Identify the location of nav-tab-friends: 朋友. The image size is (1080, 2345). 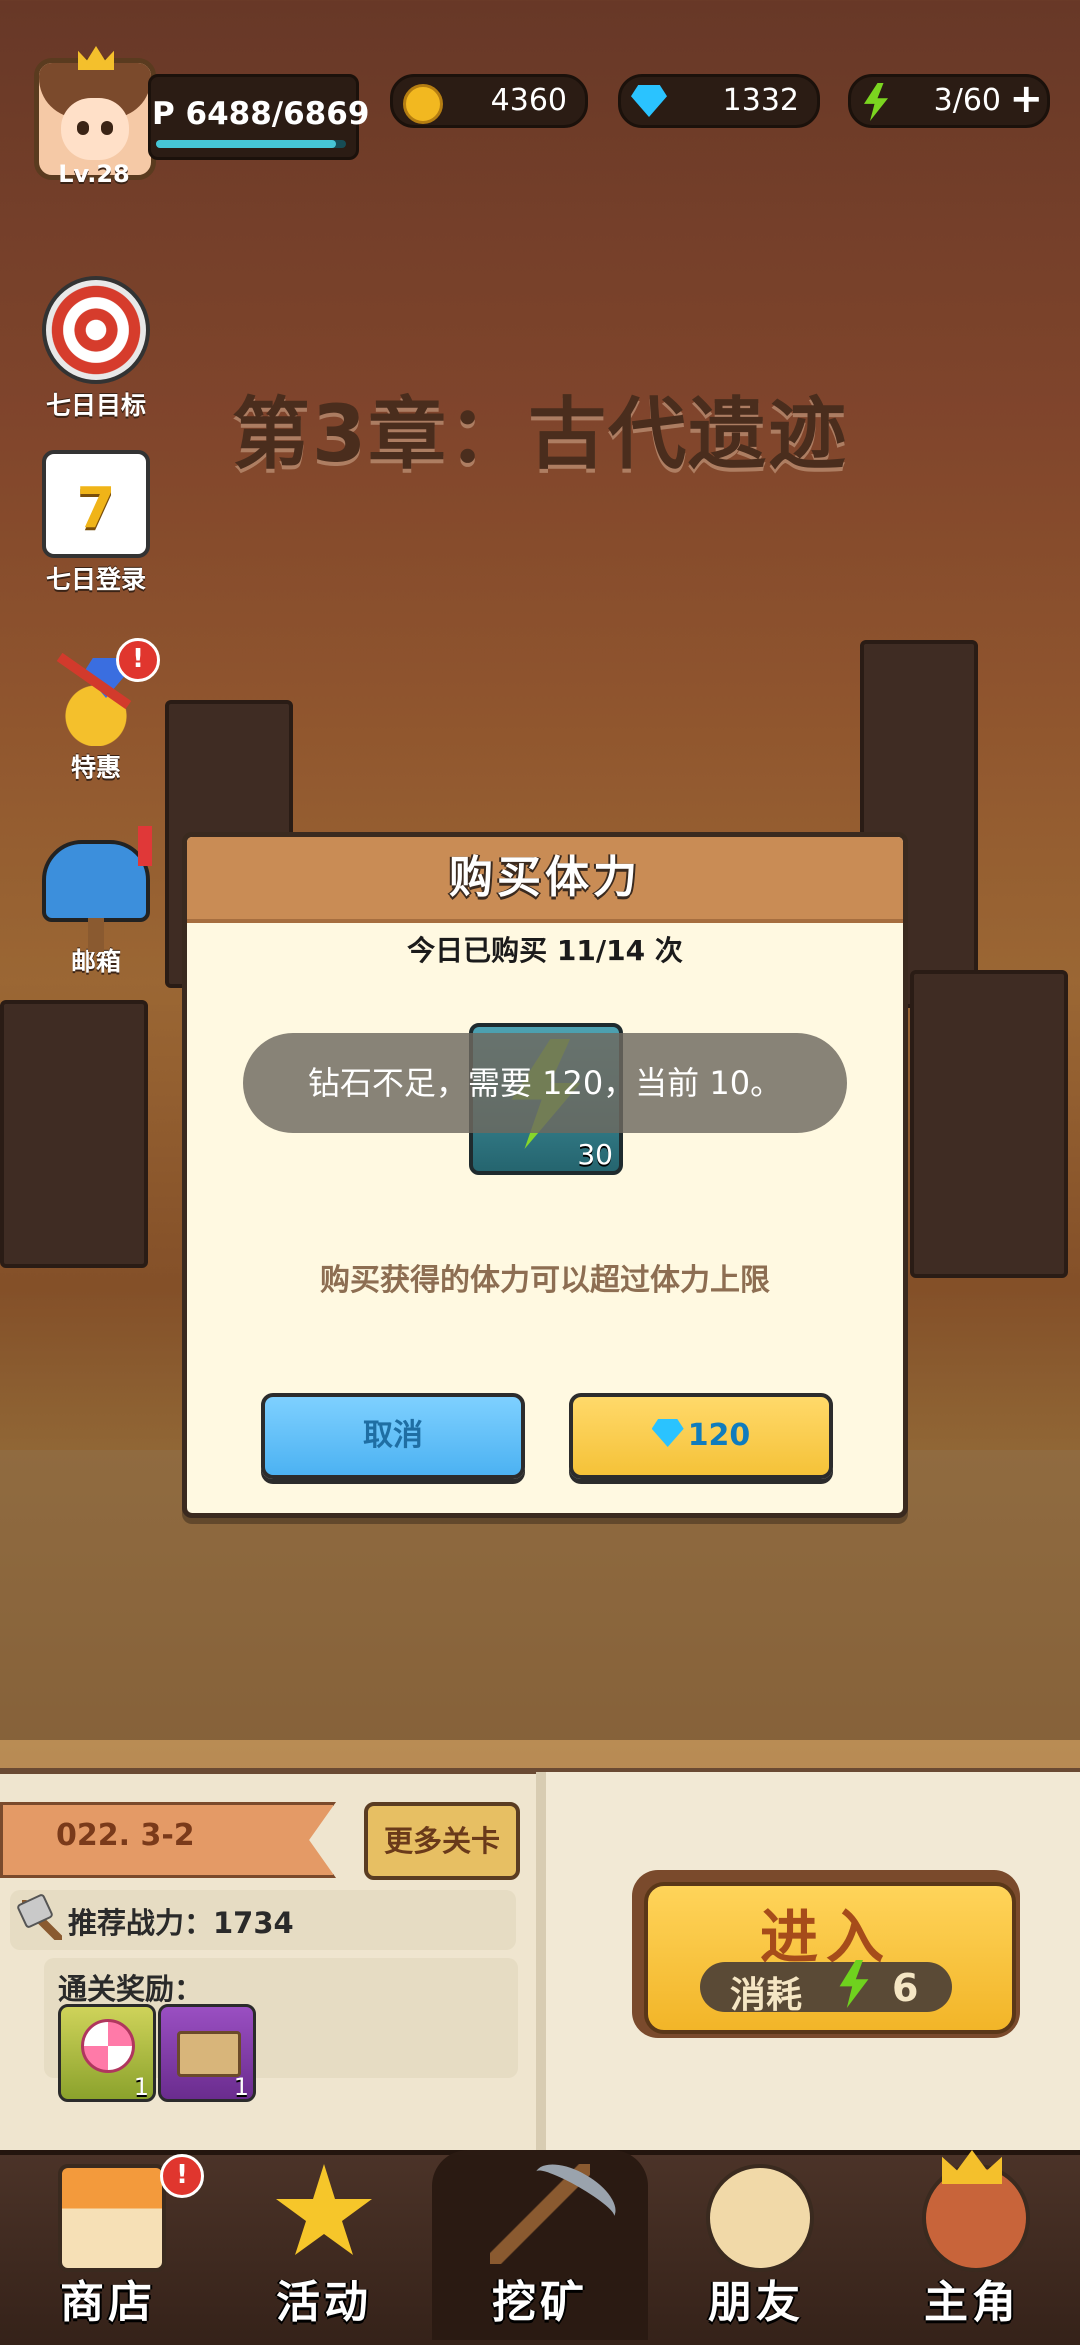
(756, 2245).